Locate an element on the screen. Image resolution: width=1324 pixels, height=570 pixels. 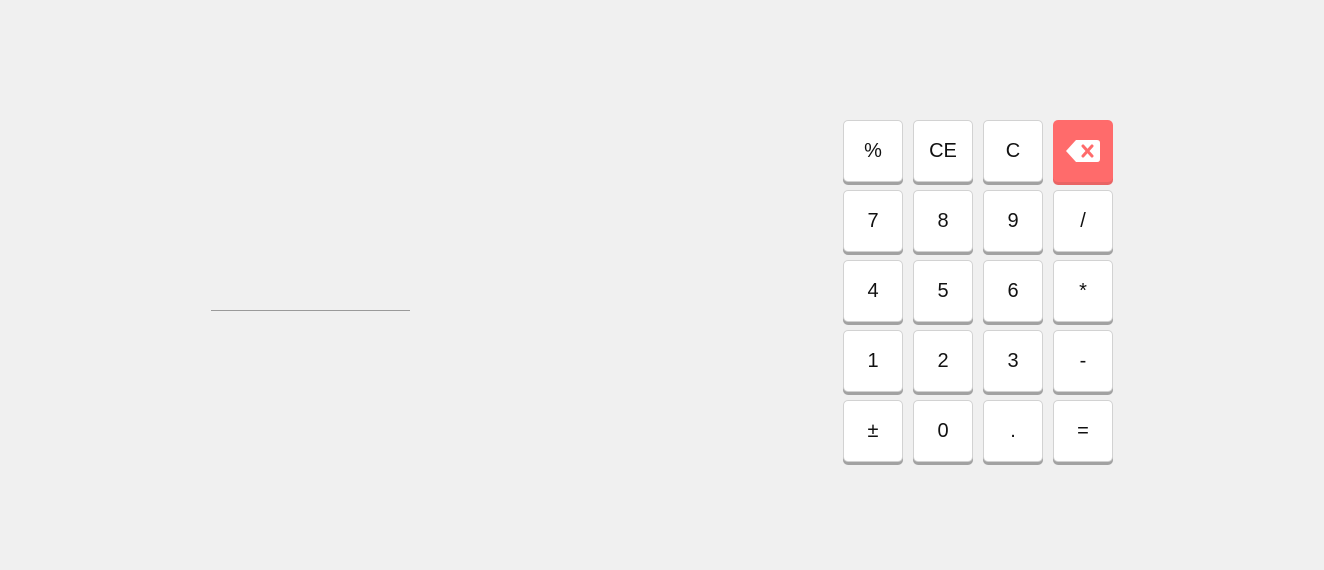
key-label: CE is located at coordinates (943, 150).